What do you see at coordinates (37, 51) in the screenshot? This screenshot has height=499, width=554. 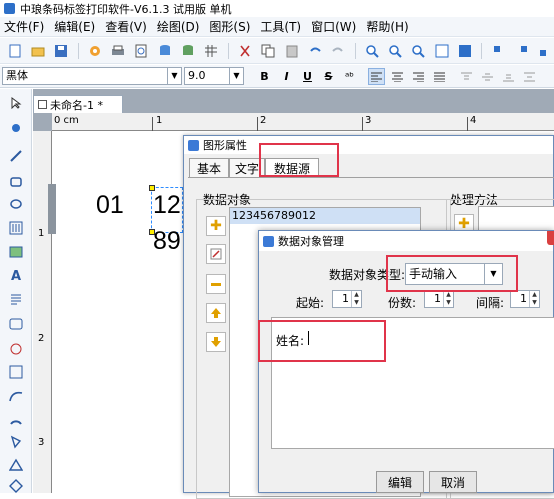 I see `open-icon` at bounding box center [37, 51].